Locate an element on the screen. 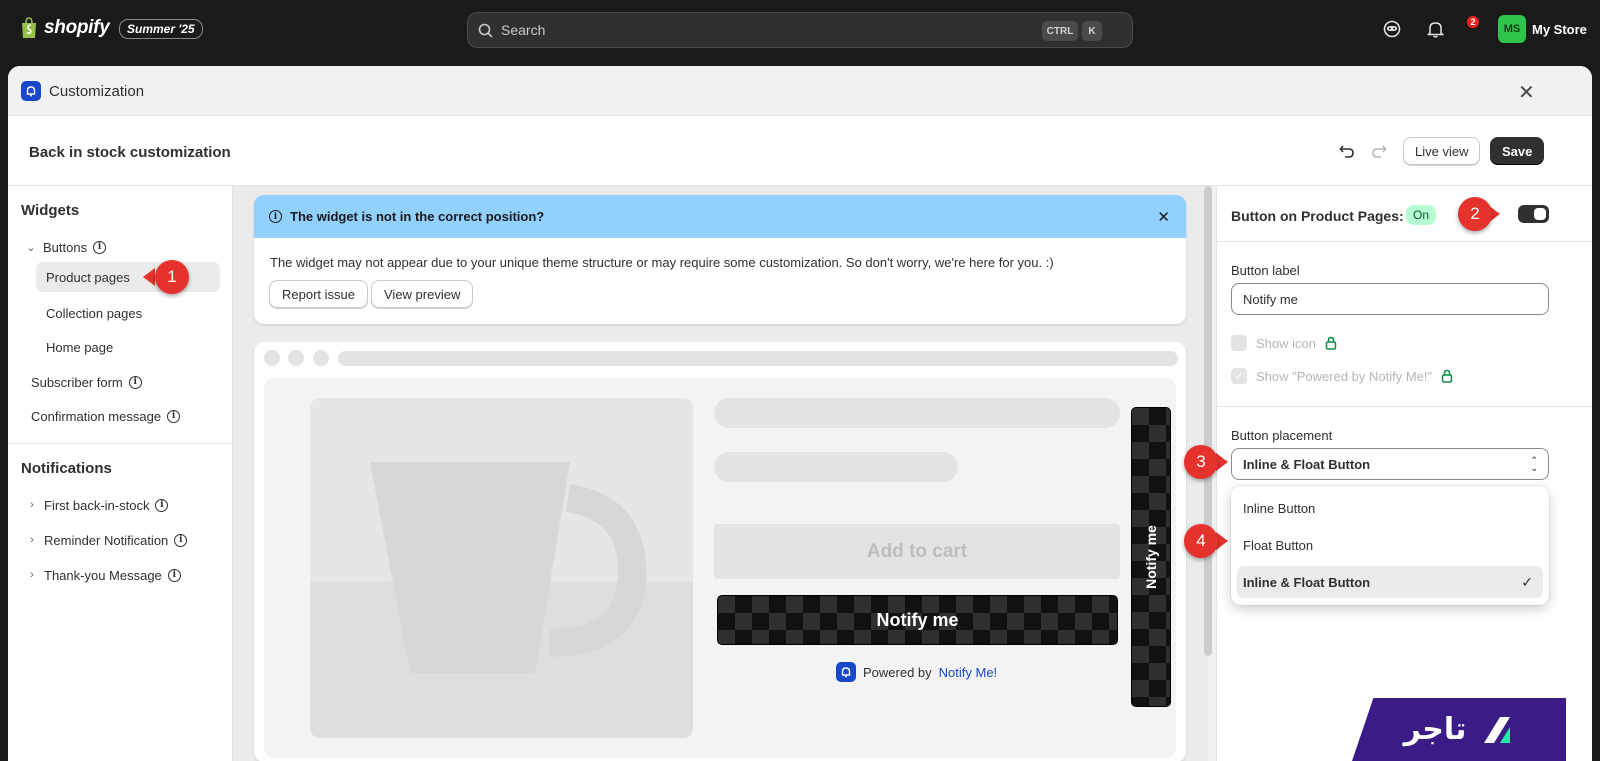 The image size is (1600, 761). price-skeleton is located at coordinates (836, 467).